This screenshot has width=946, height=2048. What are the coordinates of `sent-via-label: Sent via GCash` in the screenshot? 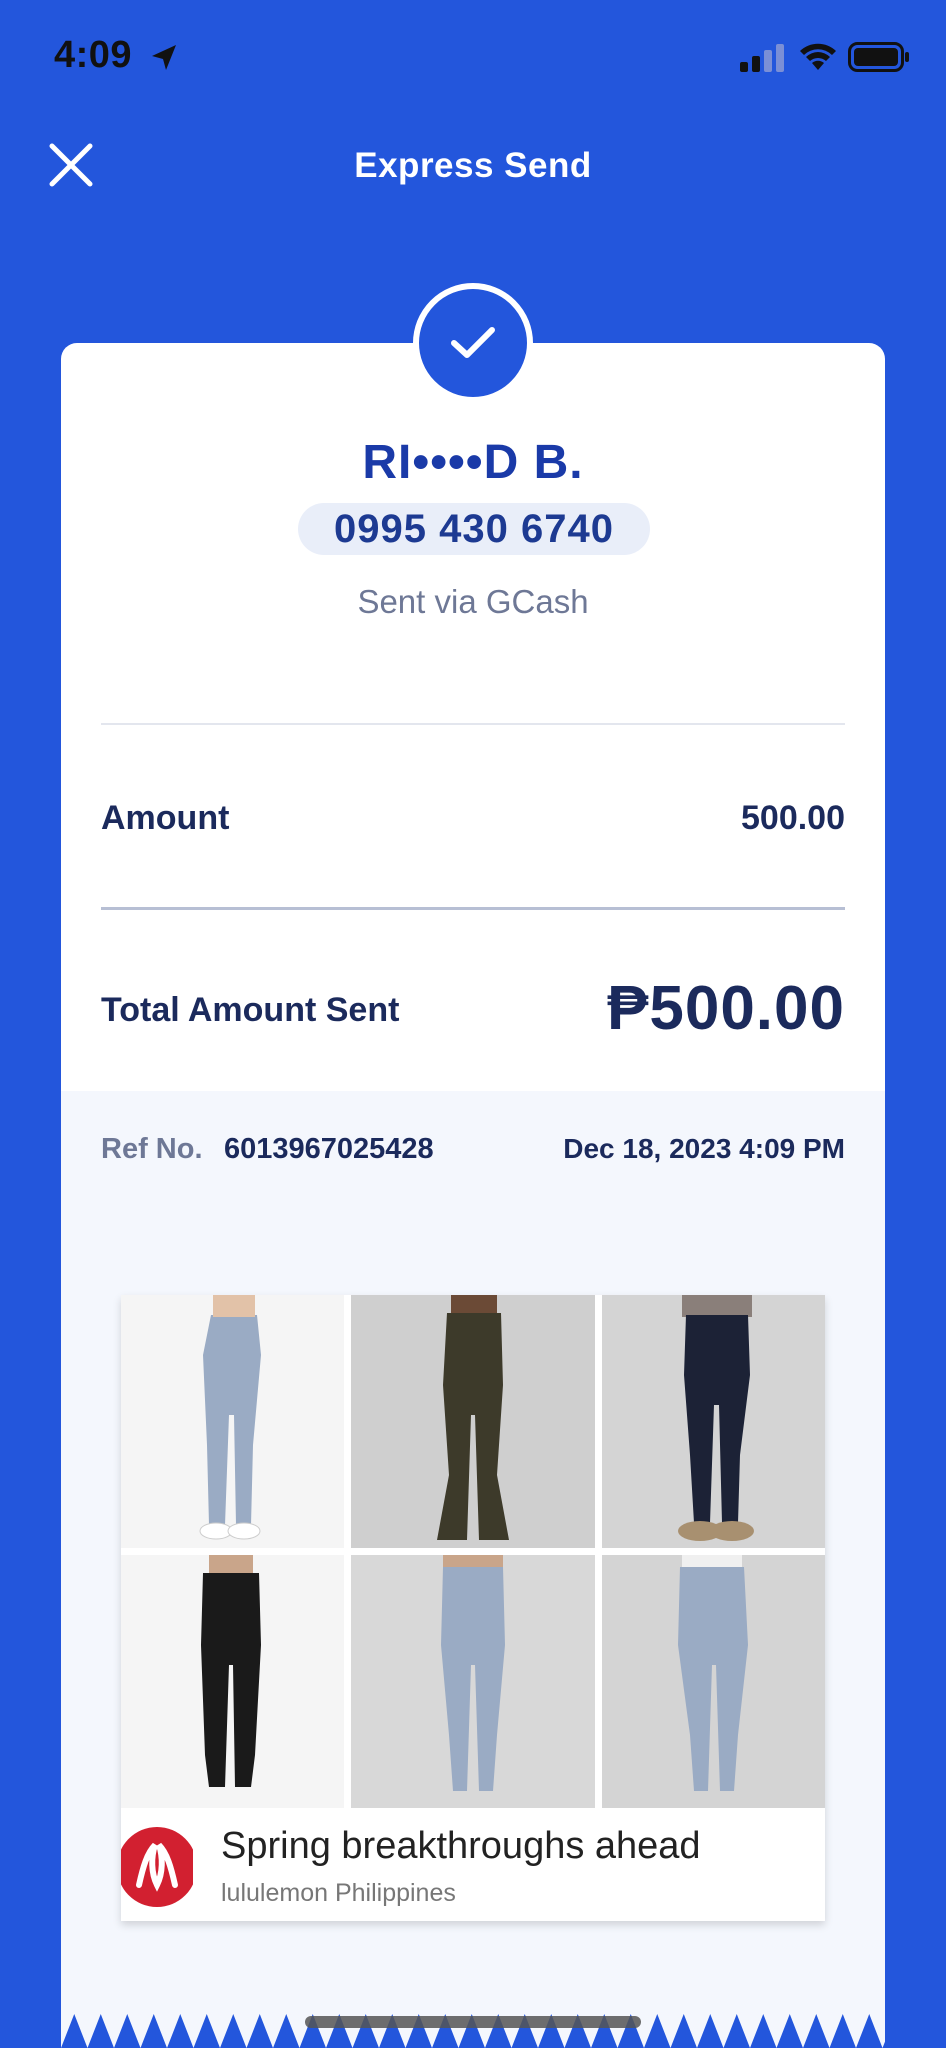 It's located at (473, 601).